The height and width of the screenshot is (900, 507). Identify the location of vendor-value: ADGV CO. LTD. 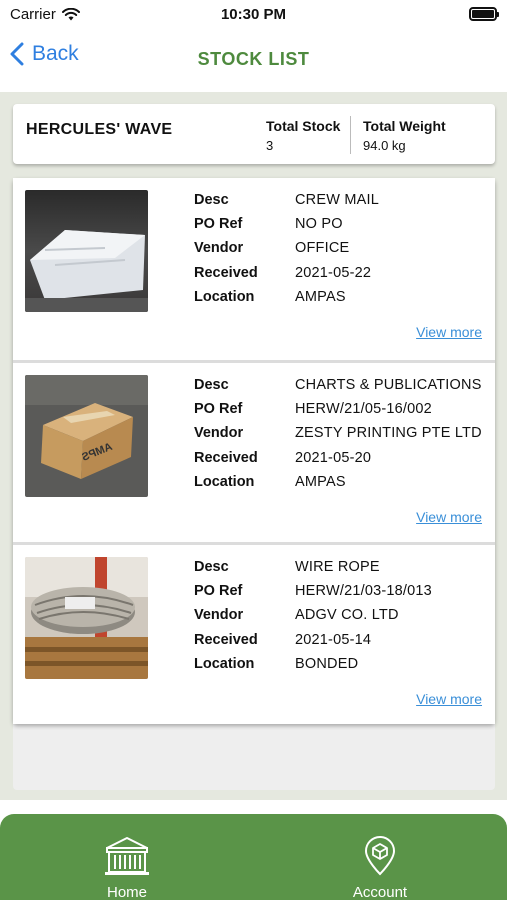
(347, 615).